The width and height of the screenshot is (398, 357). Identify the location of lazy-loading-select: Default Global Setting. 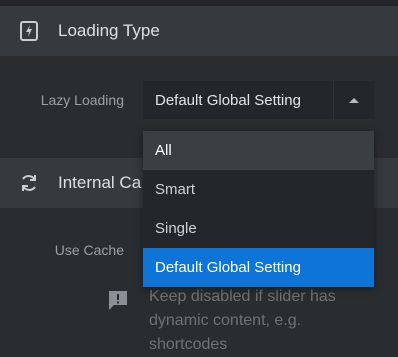
(258, 100).